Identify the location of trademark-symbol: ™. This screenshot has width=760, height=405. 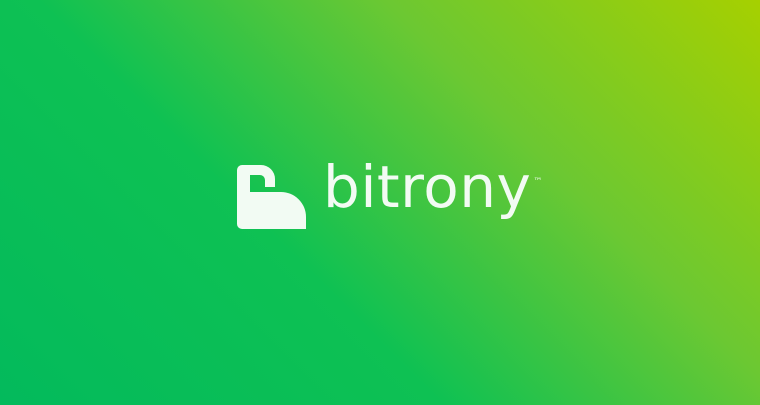
(538, 182).